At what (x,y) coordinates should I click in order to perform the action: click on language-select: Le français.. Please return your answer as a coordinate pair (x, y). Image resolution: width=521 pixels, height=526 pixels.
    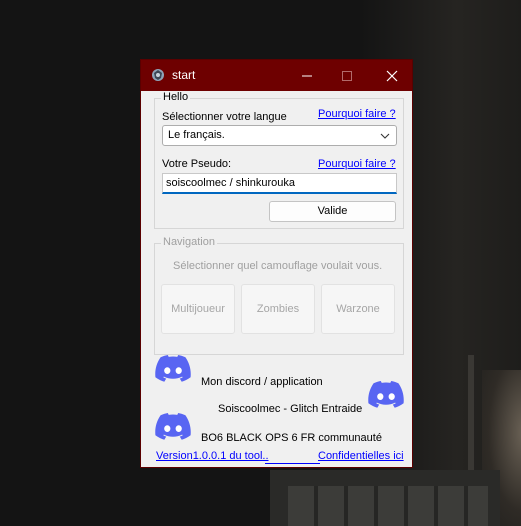
    Looking at the image, I should click on (279, 135).